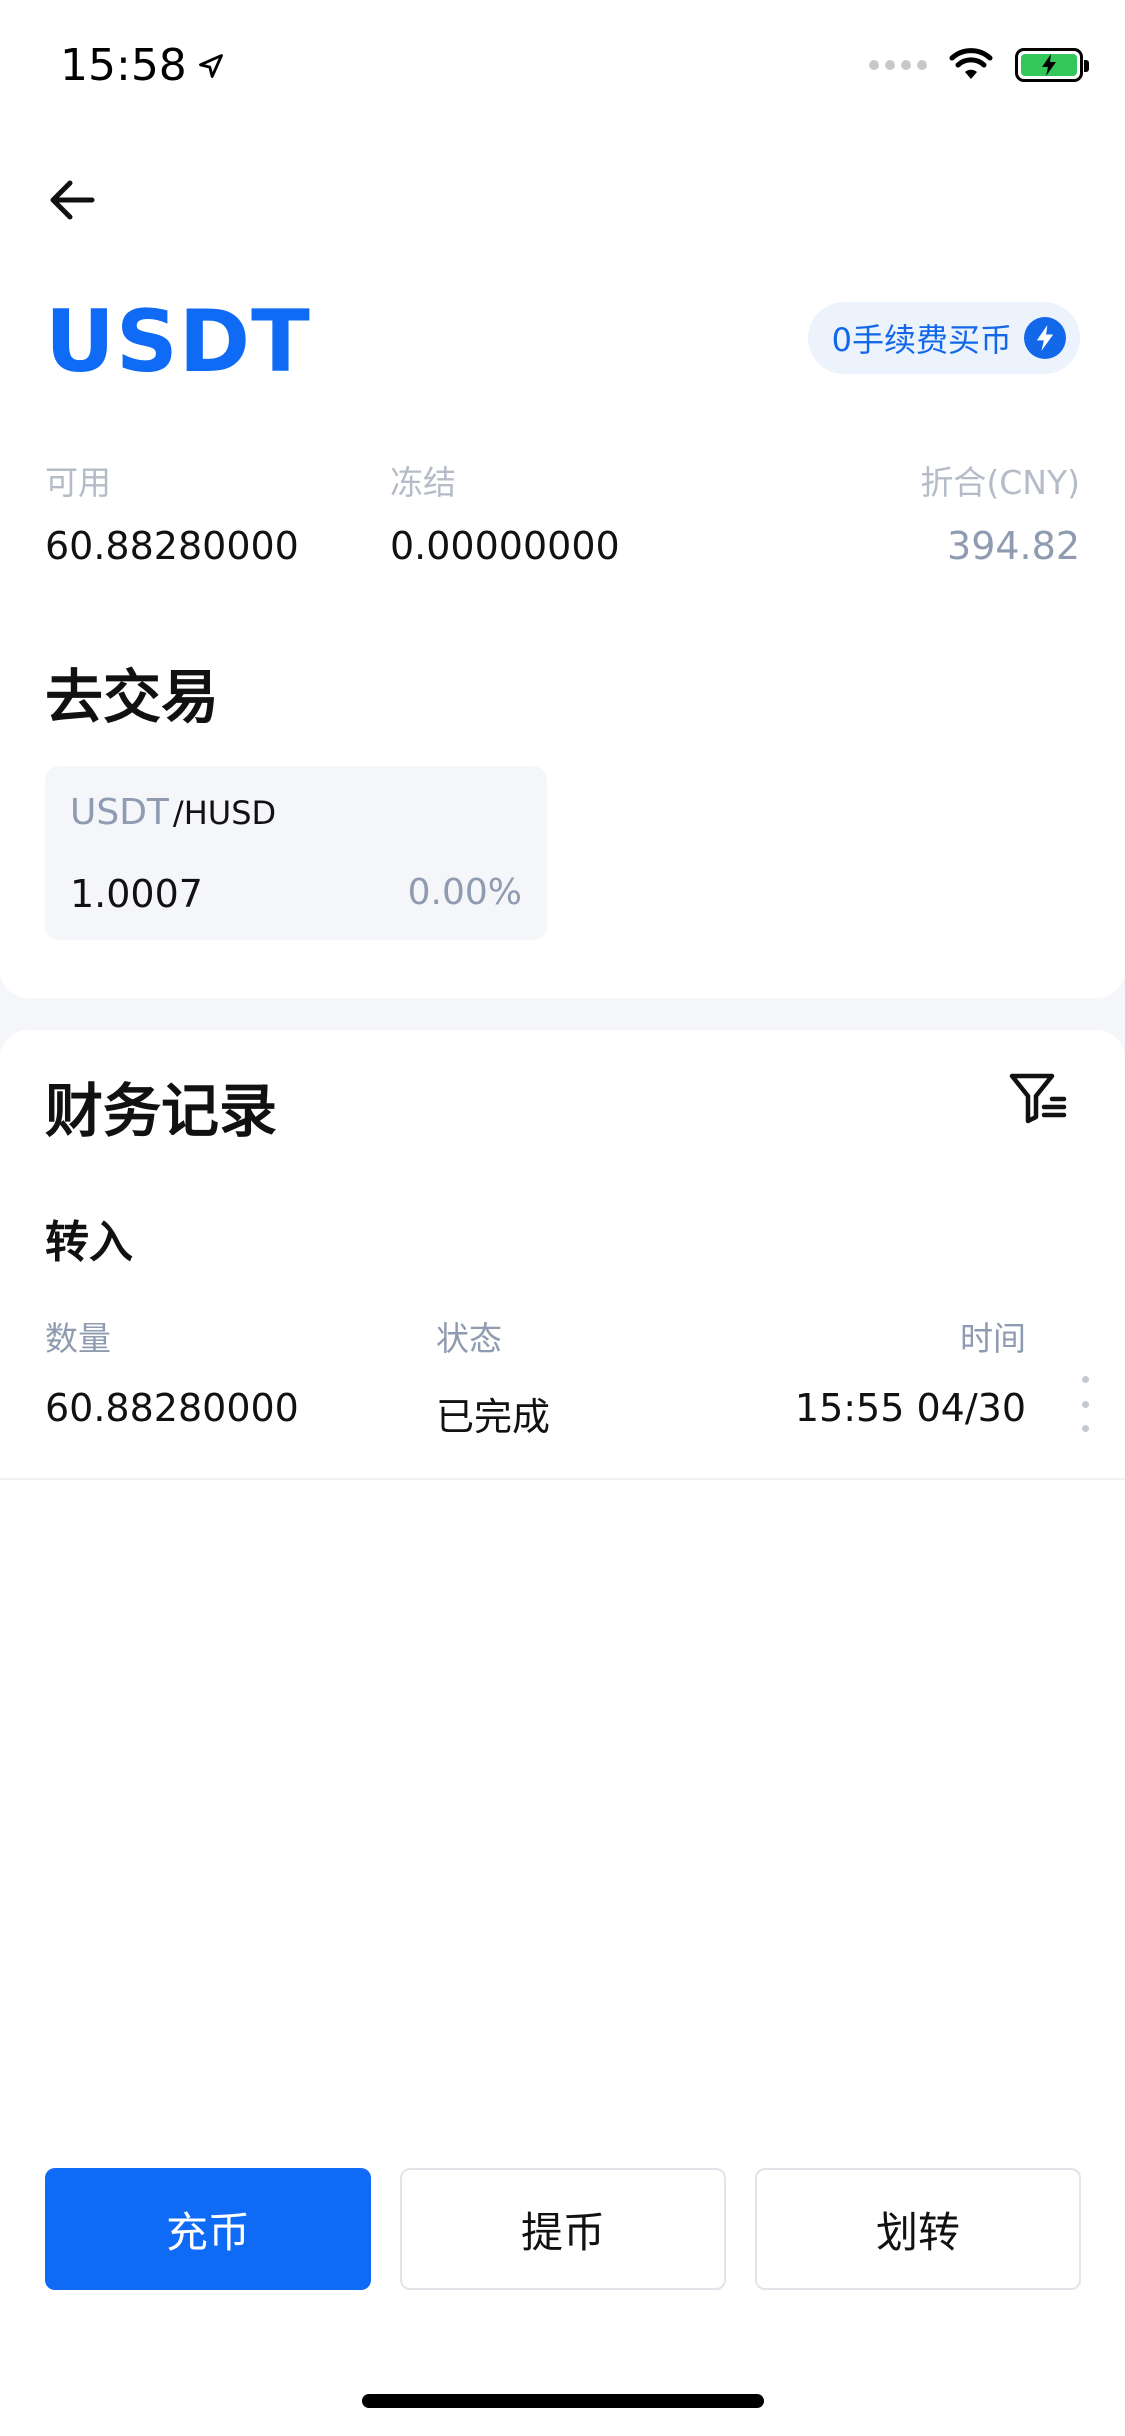 The height and width of the screenshot is (2436, 1125). I want to click on trading-pair-card: USDT/HUSD 1.0007 0.00%, so click(296, 853).